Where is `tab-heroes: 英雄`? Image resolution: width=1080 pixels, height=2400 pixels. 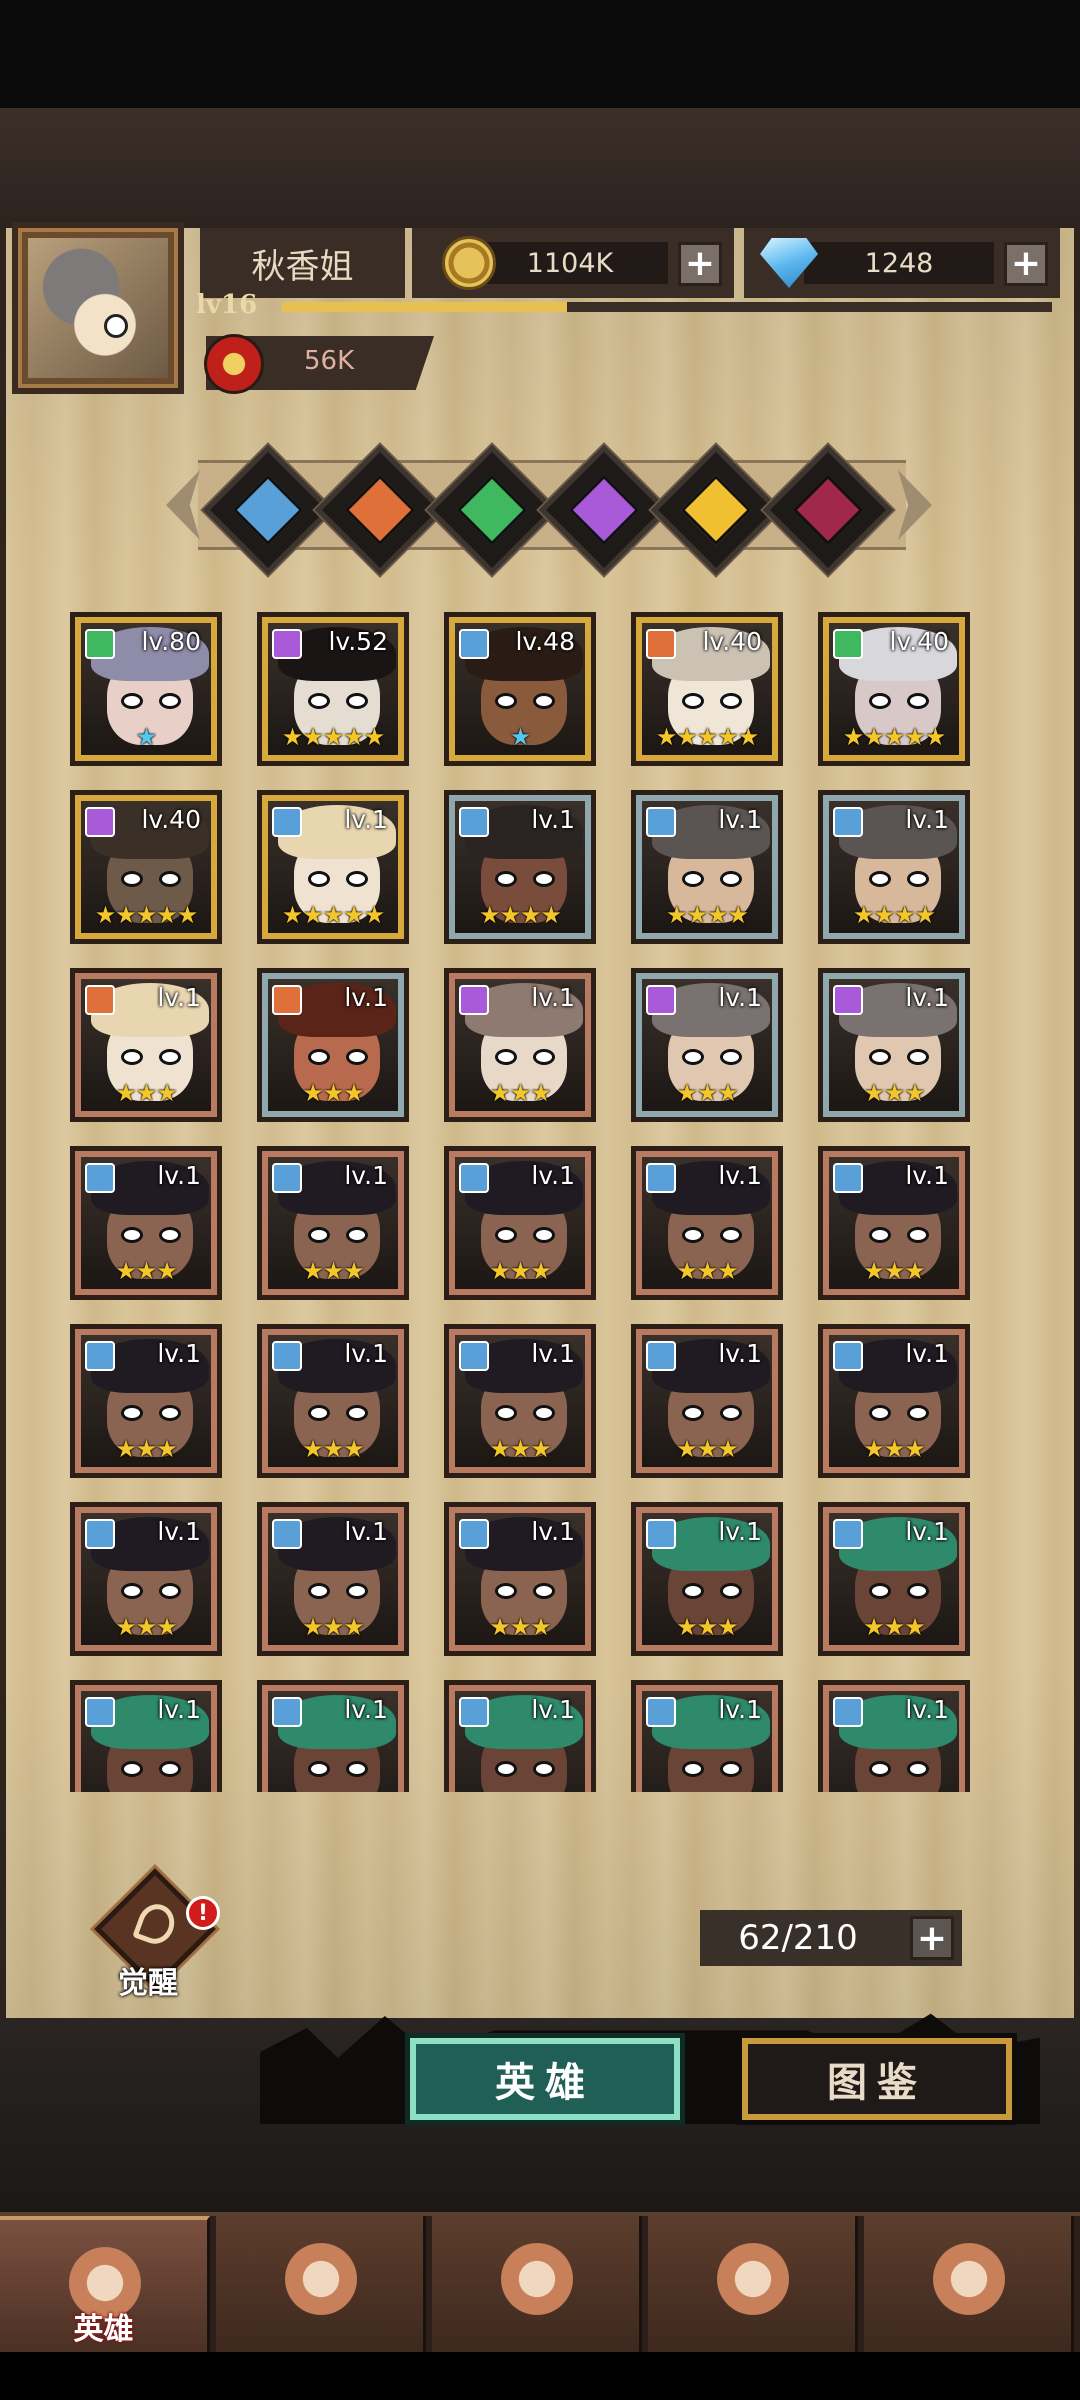
tab-heroes: 英雄 is located at coordinates (545, 2079).